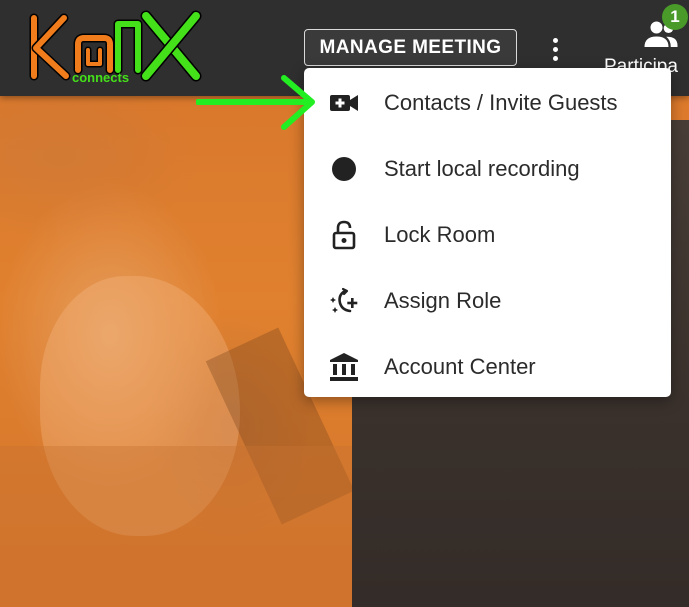 This screenshot has height=607, width=689. Describe the element at coordinates (440, 234) in the screenshot. I see `menu-item-label: Lock Room` at that location.